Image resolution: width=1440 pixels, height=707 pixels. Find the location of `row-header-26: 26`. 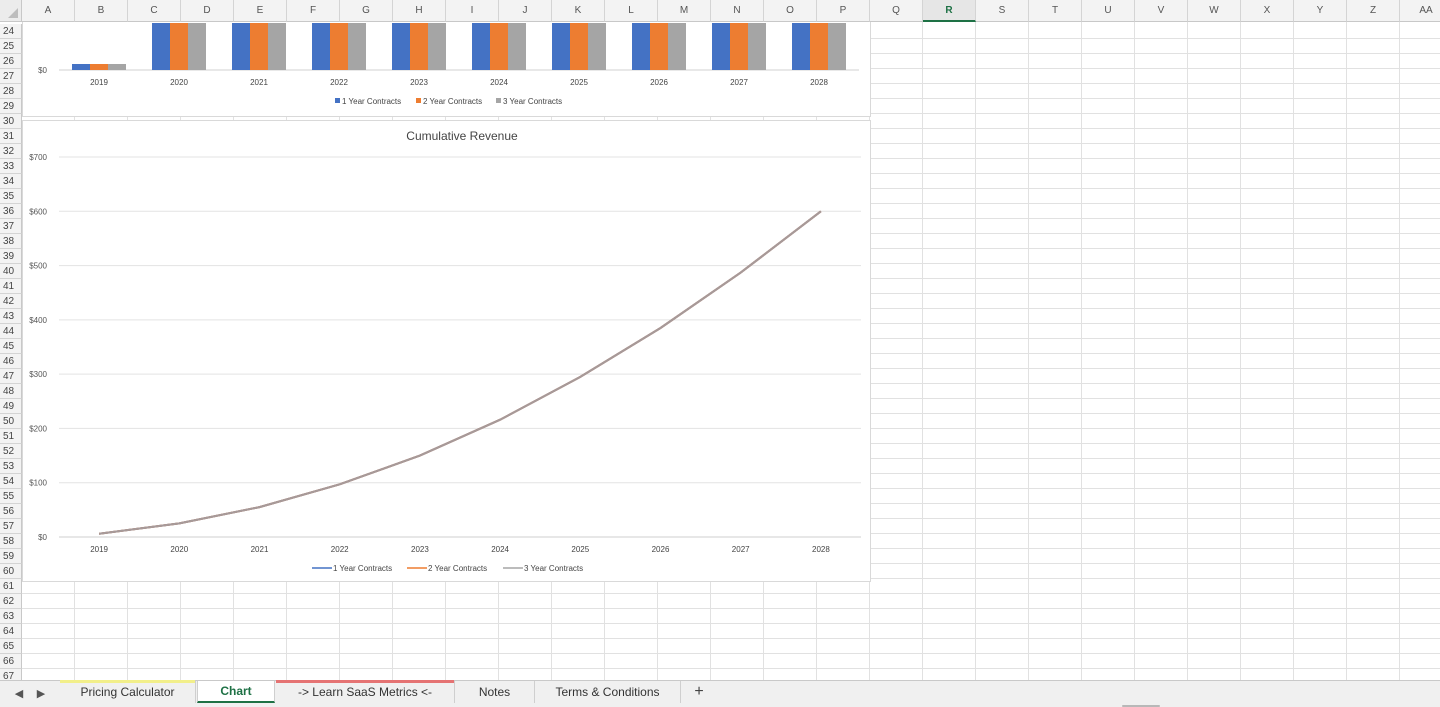

row-header-26: 26 is located at coordinates (11, 61).